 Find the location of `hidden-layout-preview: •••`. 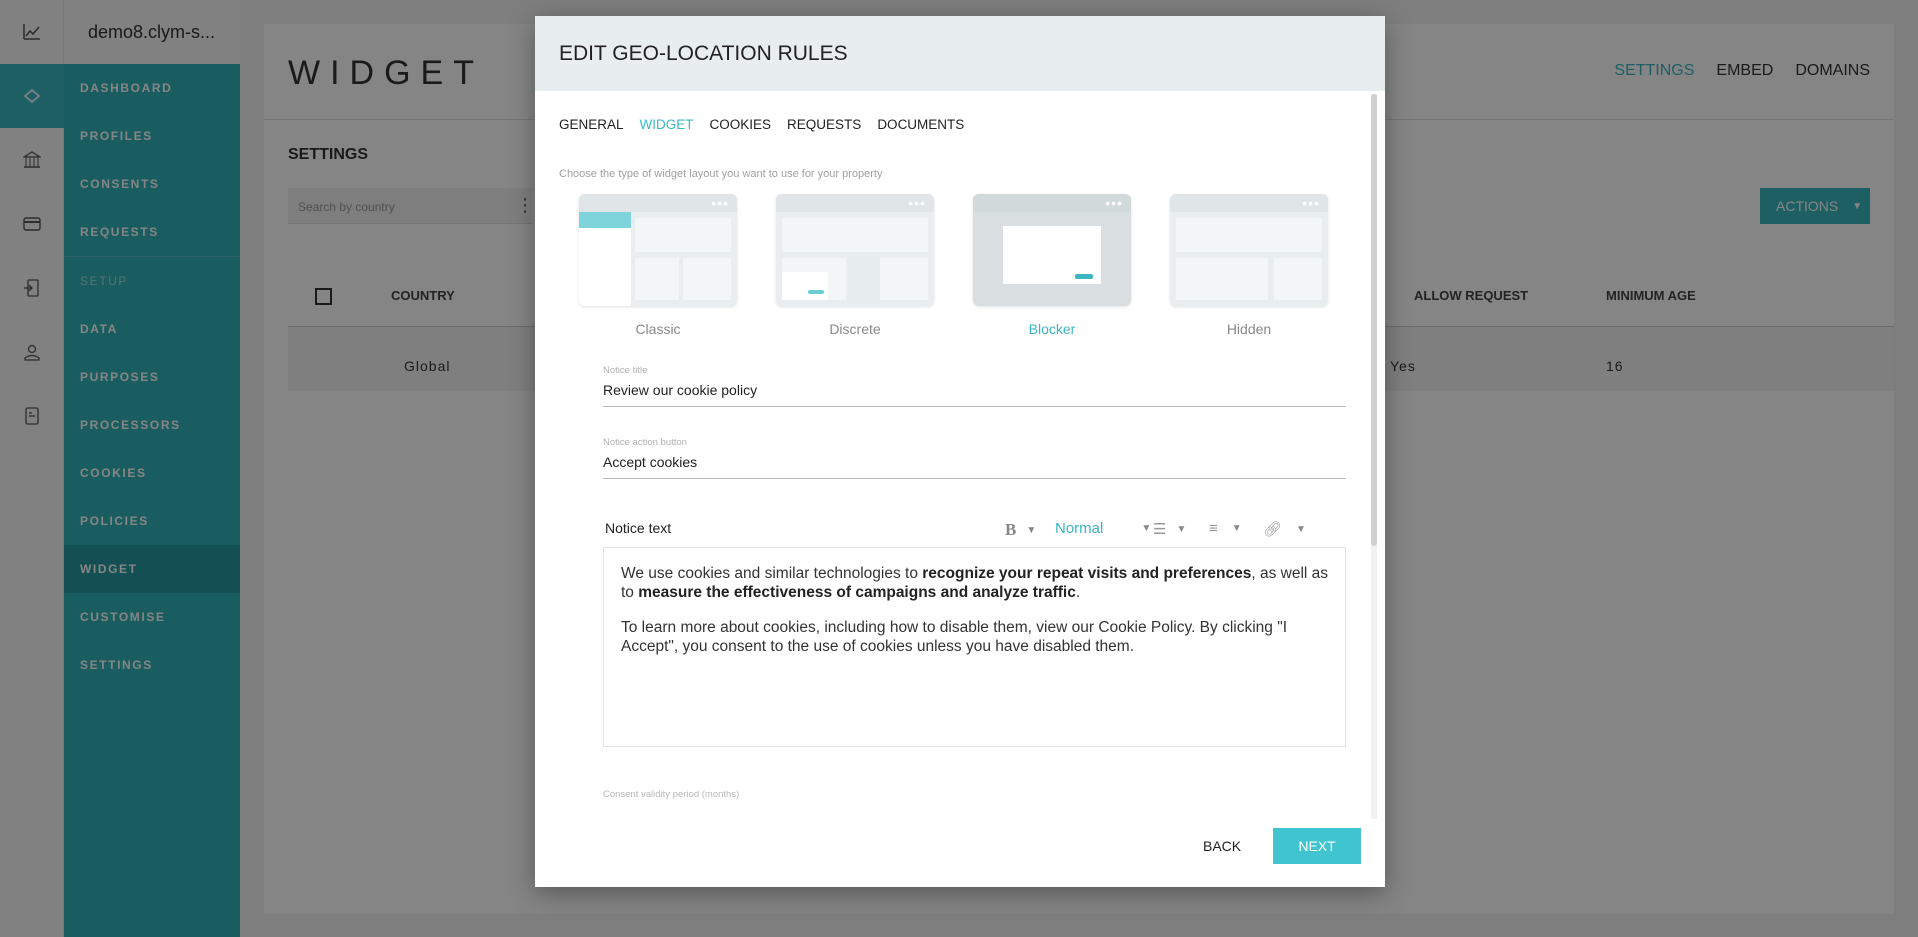

hidden-layout-preview: ••• is located at coordinates (1249, 250).